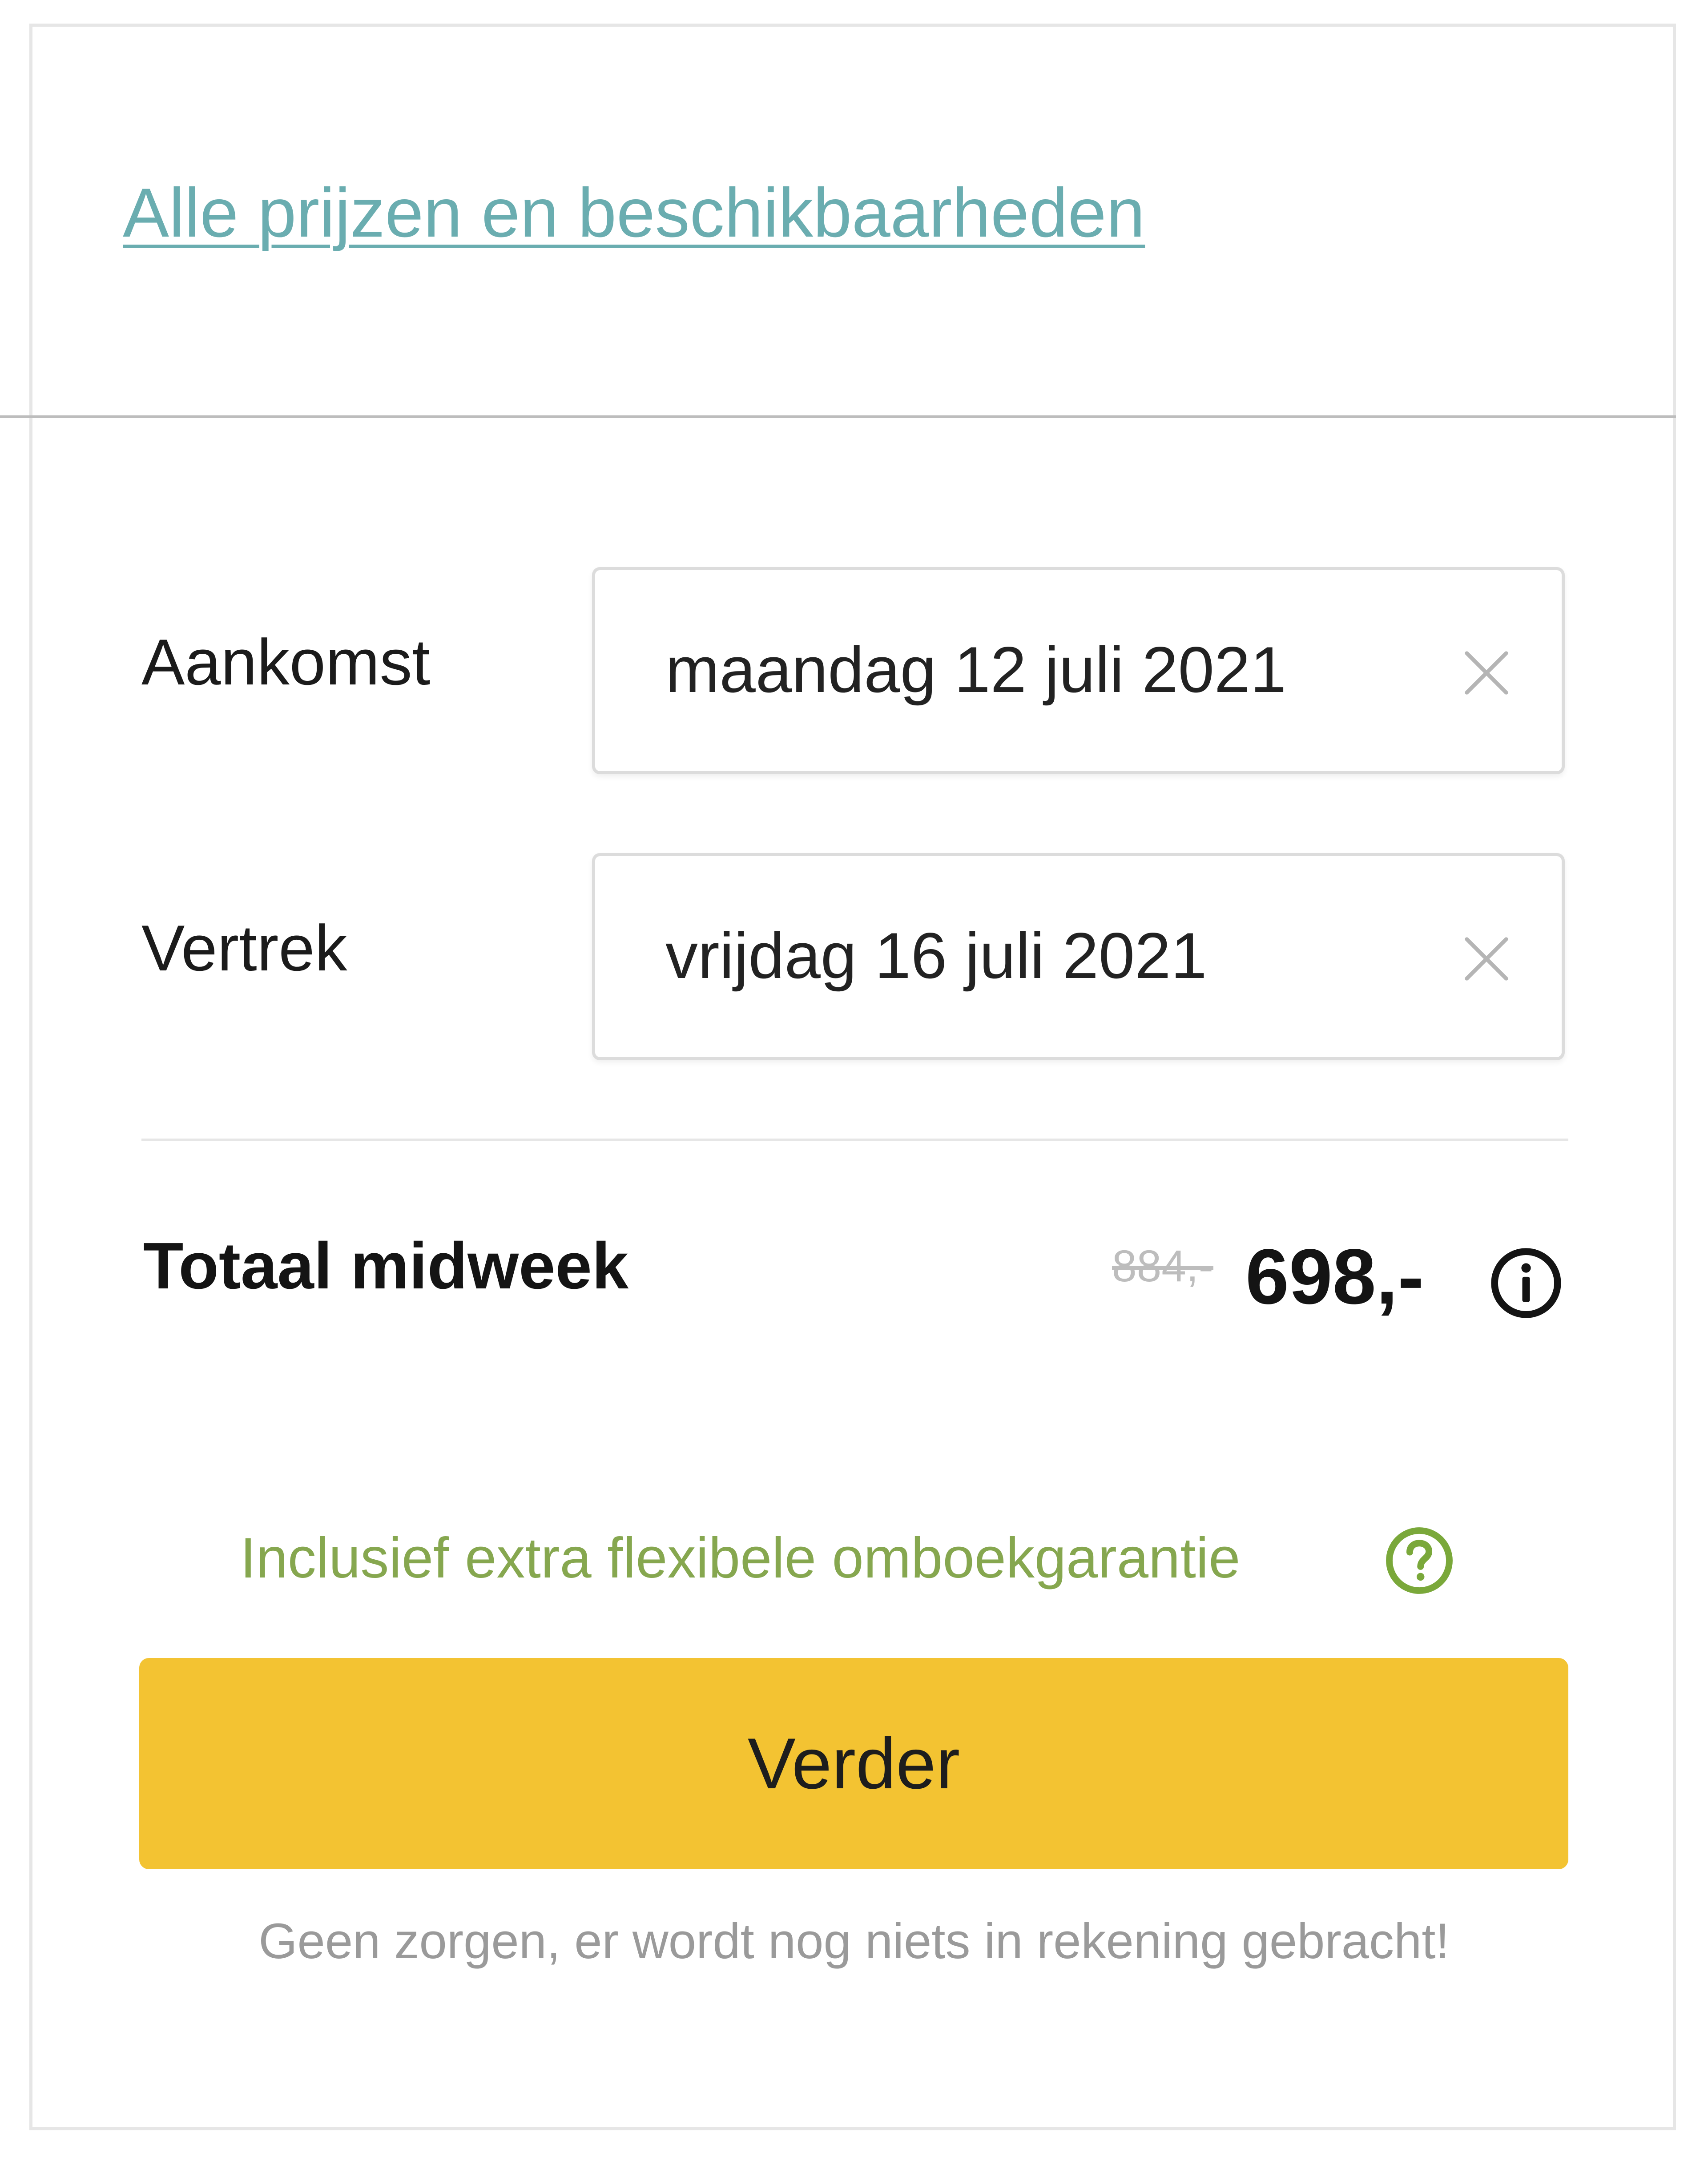 This screenshot has width=1708, height=2165. What do you see at coordinates (1162, 1266) in the screenshot?
I see `original-price: 884,-` at bounding box center [1162, 1266].